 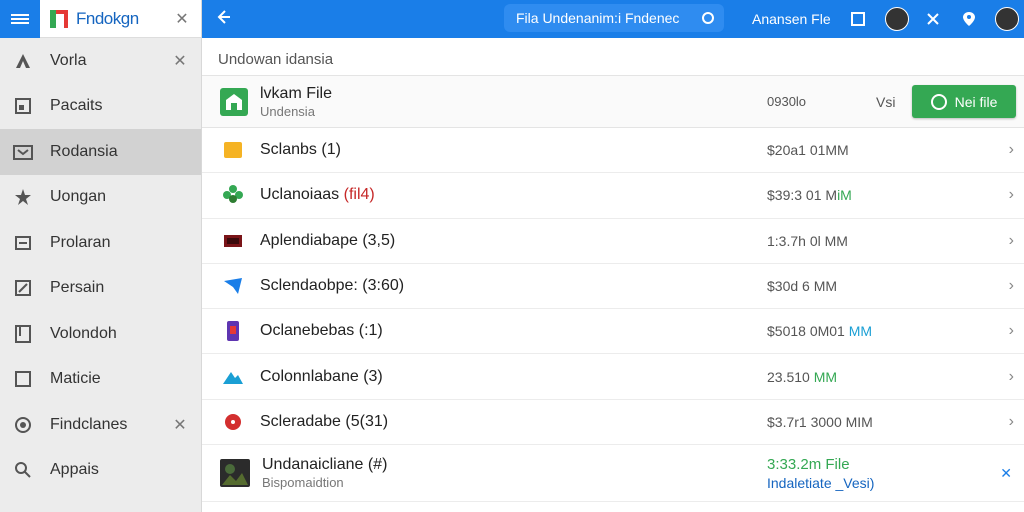 What do you see at coordinates (613, 57) in the screenshot?
I see `breadcrumb: Undowan idansia` at bounding box center [613, 57].